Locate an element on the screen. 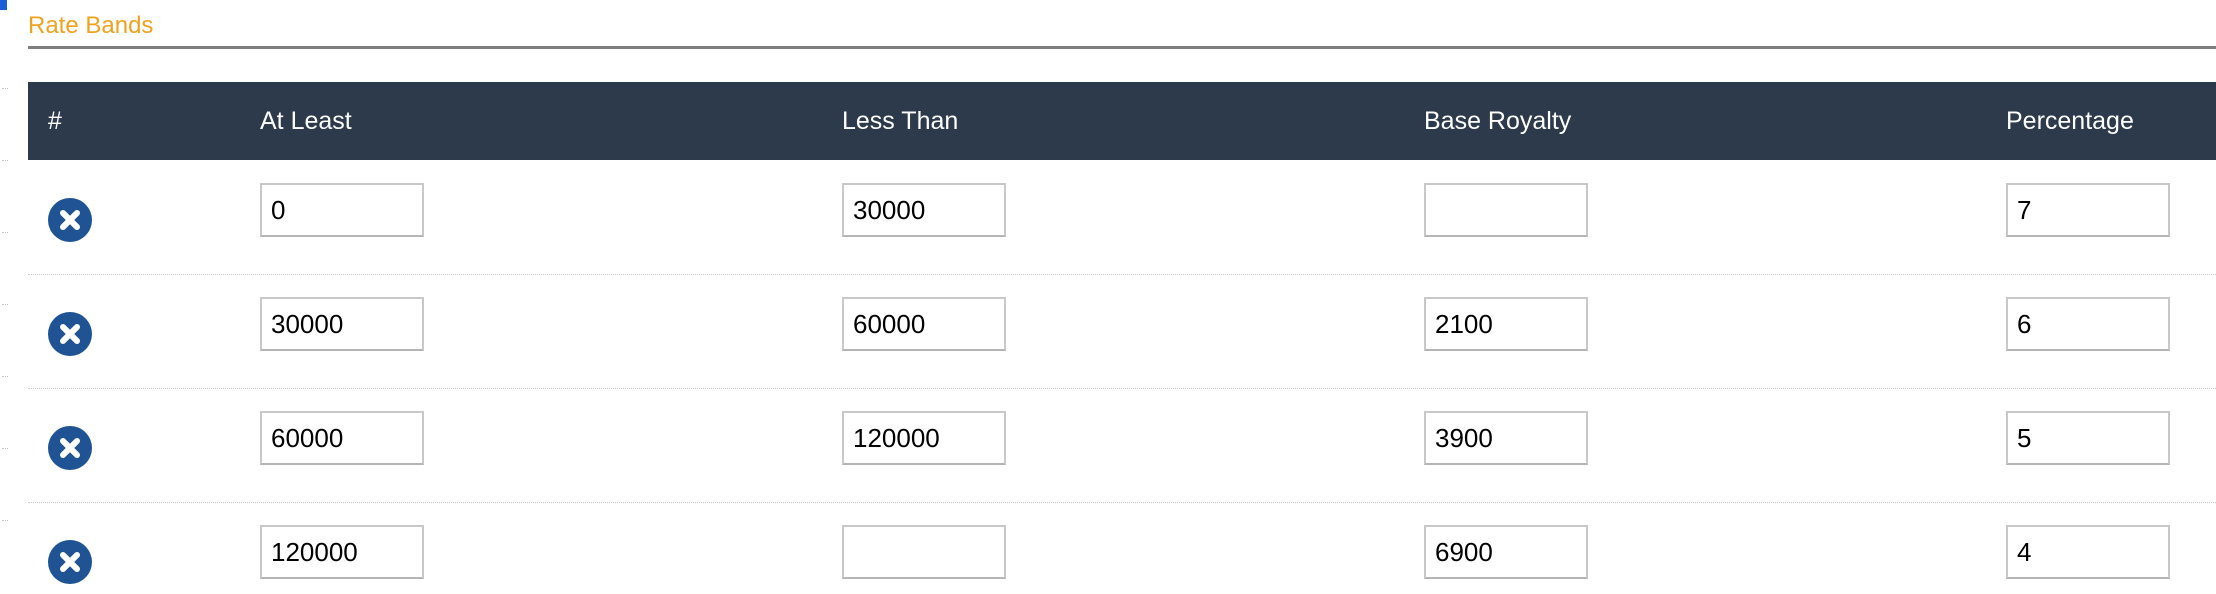  column-header-at-least: At Least is located at coordinates (306, 121).